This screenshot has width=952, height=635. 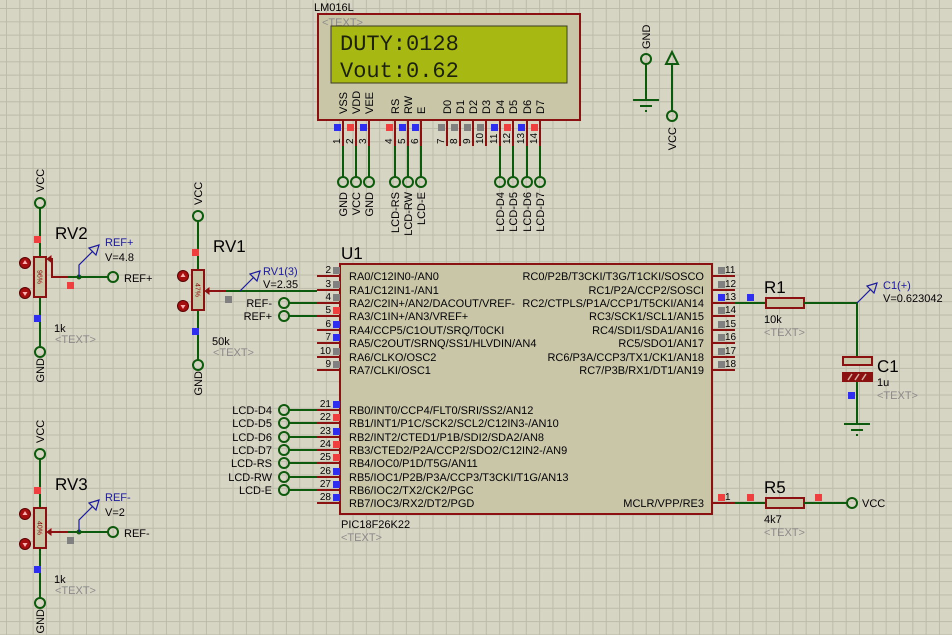 I want to click on component-name: R1, so click(x=775, y=287).